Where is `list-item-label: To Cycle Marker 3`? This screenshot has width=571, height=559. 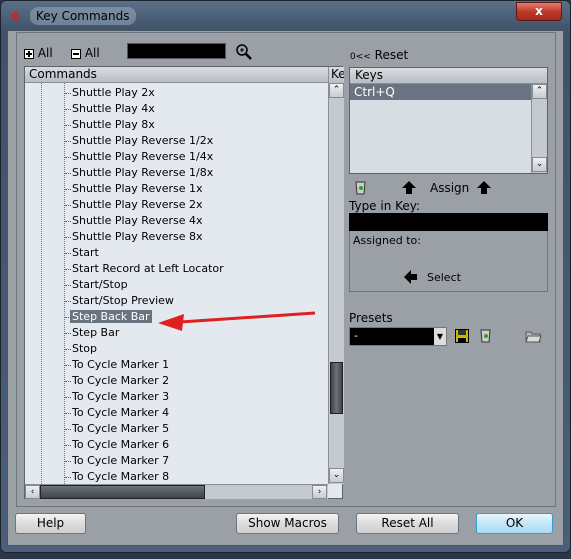
list-item-label: To Cycle Marker 3 is located at coordinates (121, 396).